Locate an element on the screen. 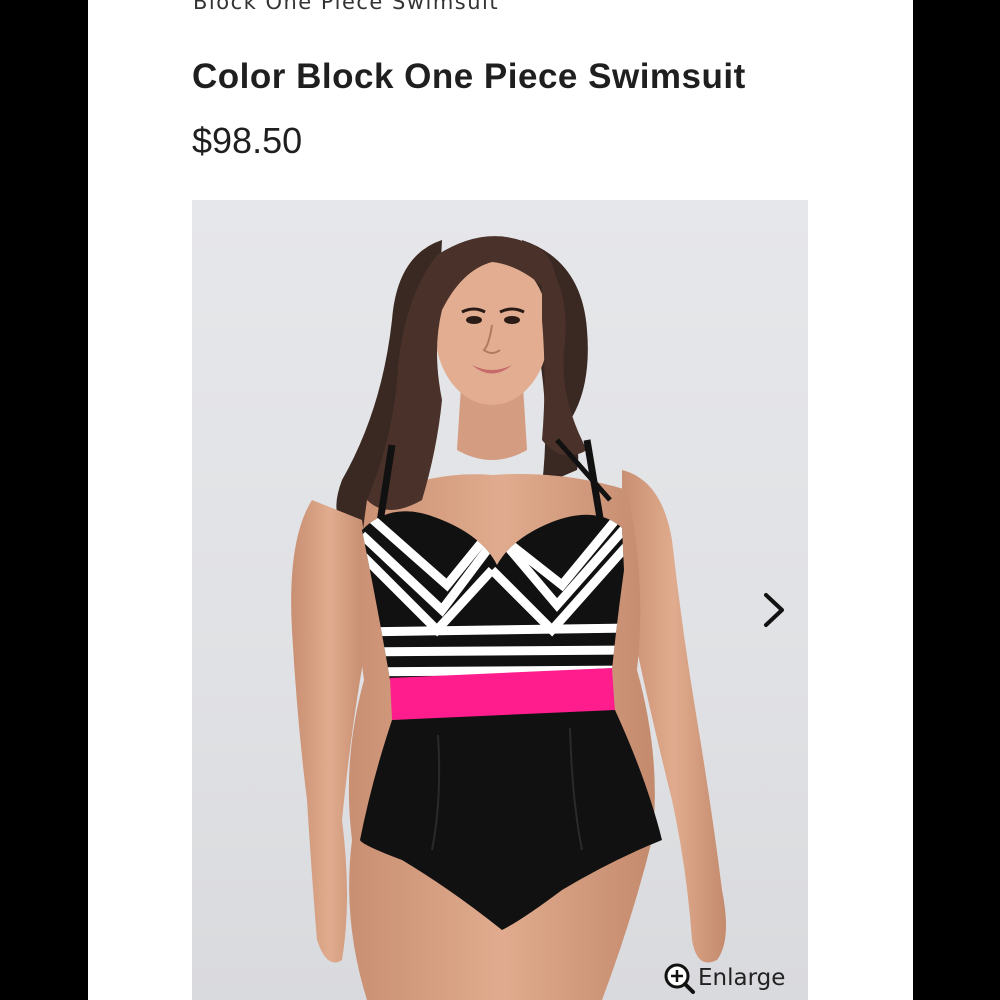 The width and height of the screenshot is (1000, 1000). chevron-right-icon is located at coordinates (774, 610).